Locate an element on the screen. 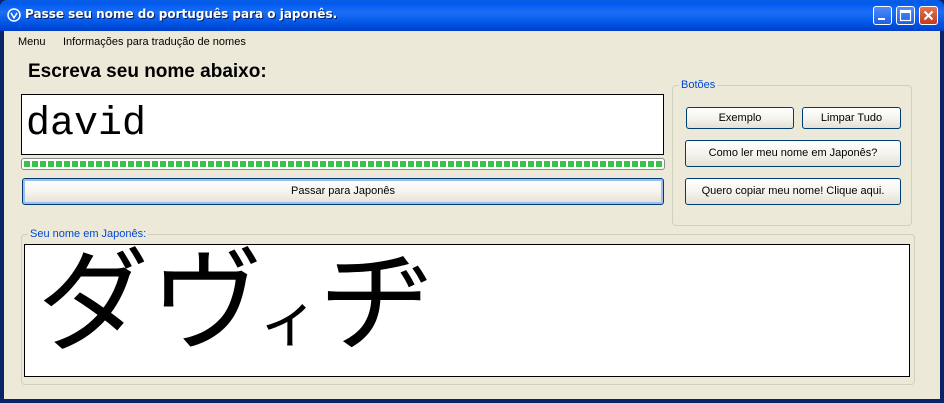 This screenshot has width=944, height=403. minimize-button is located at coordinates (882, 15).